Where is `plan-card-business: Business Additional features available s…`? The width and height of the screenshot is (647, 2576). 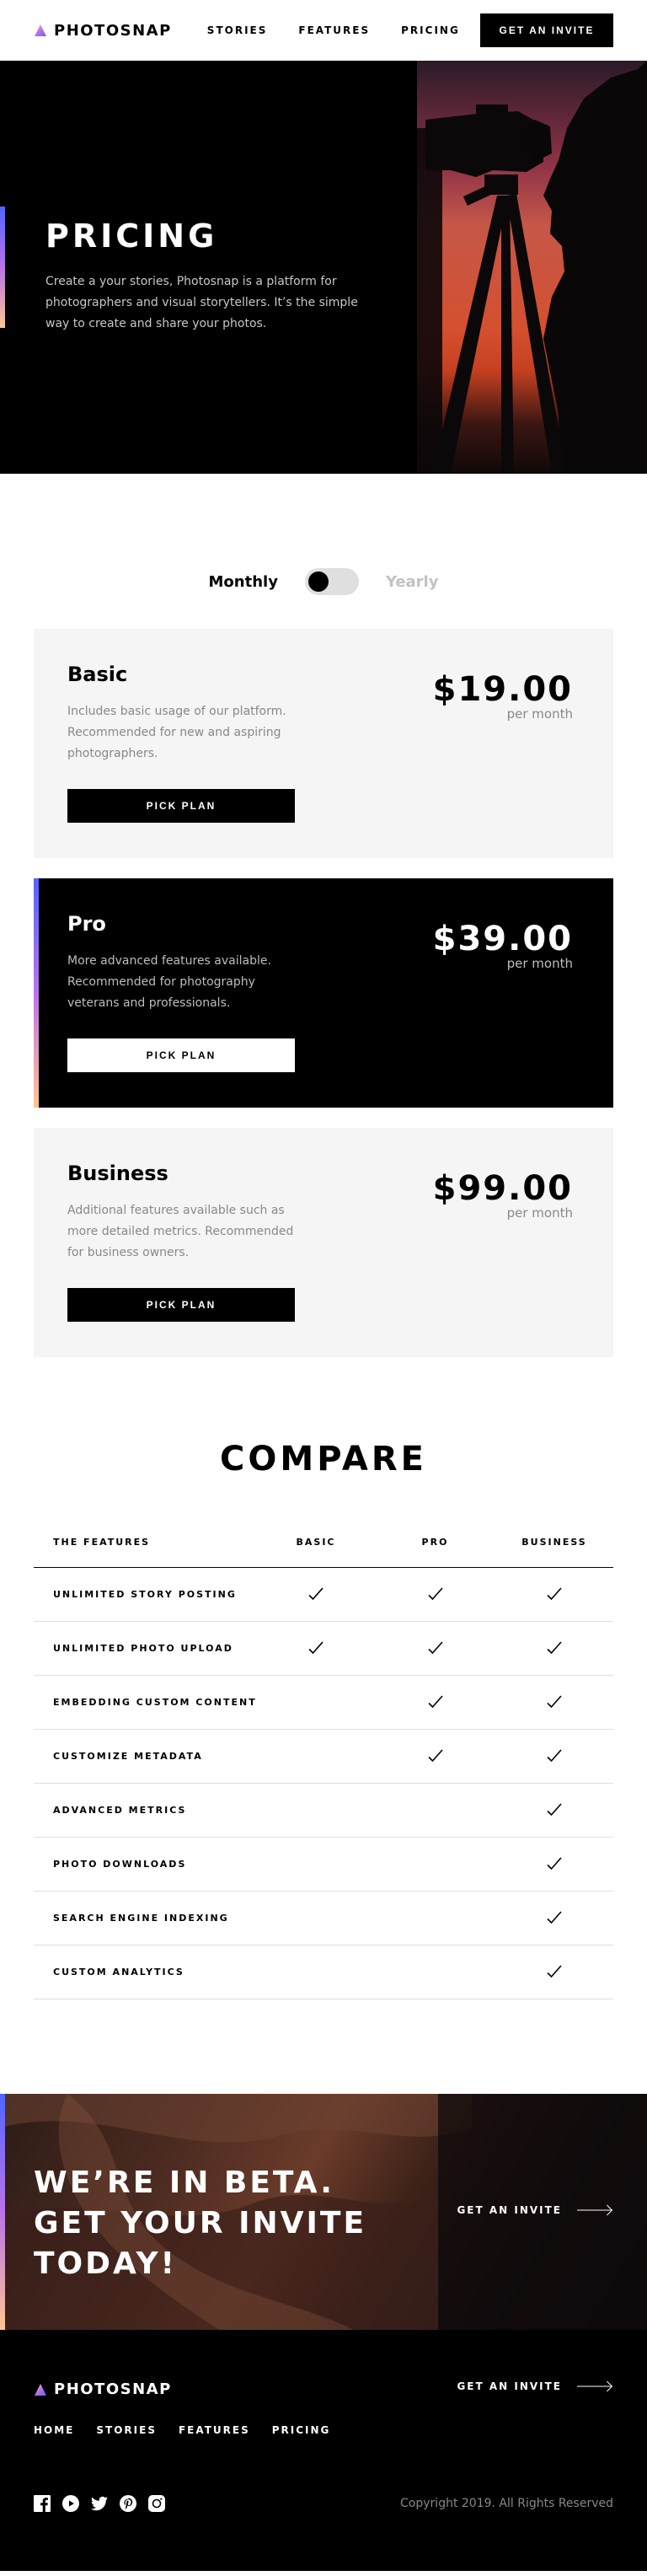 plan-card-business: Business Additional features available s… is located at coordinates (323, 1242).